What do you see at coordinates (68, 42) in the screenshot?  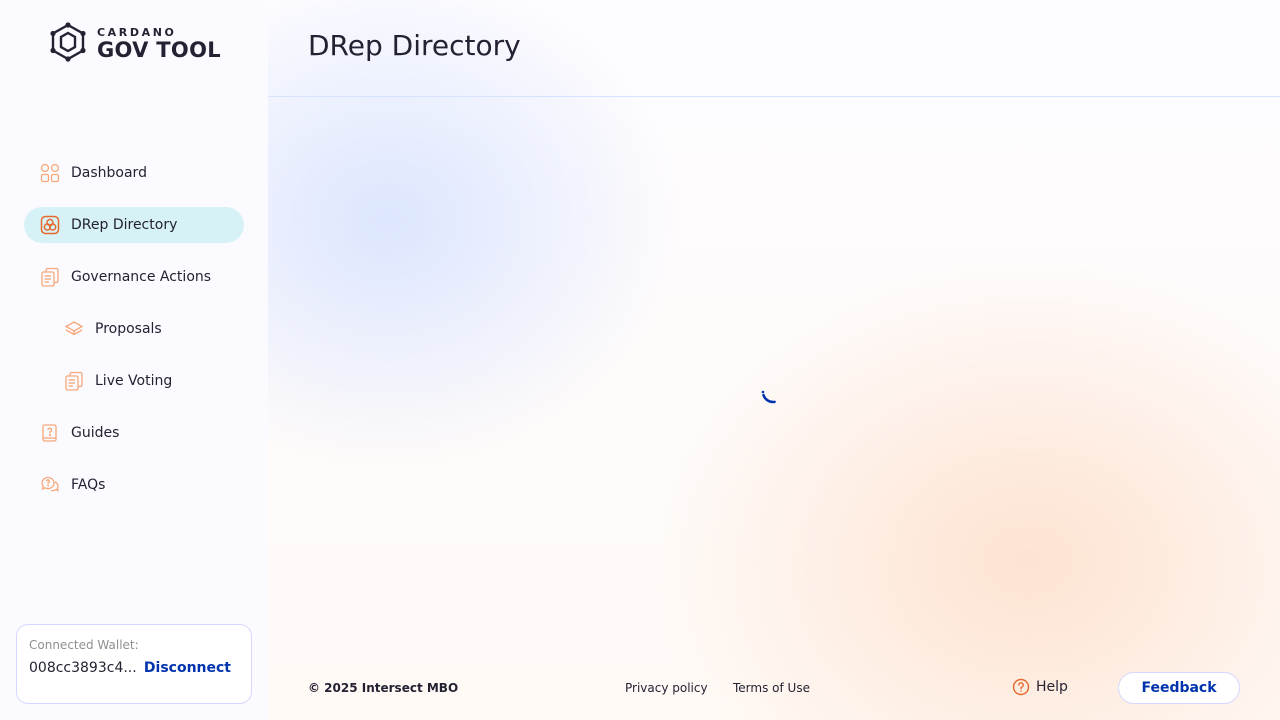 I see `logo-hexagon-icon` at bounding box center [68, 42].